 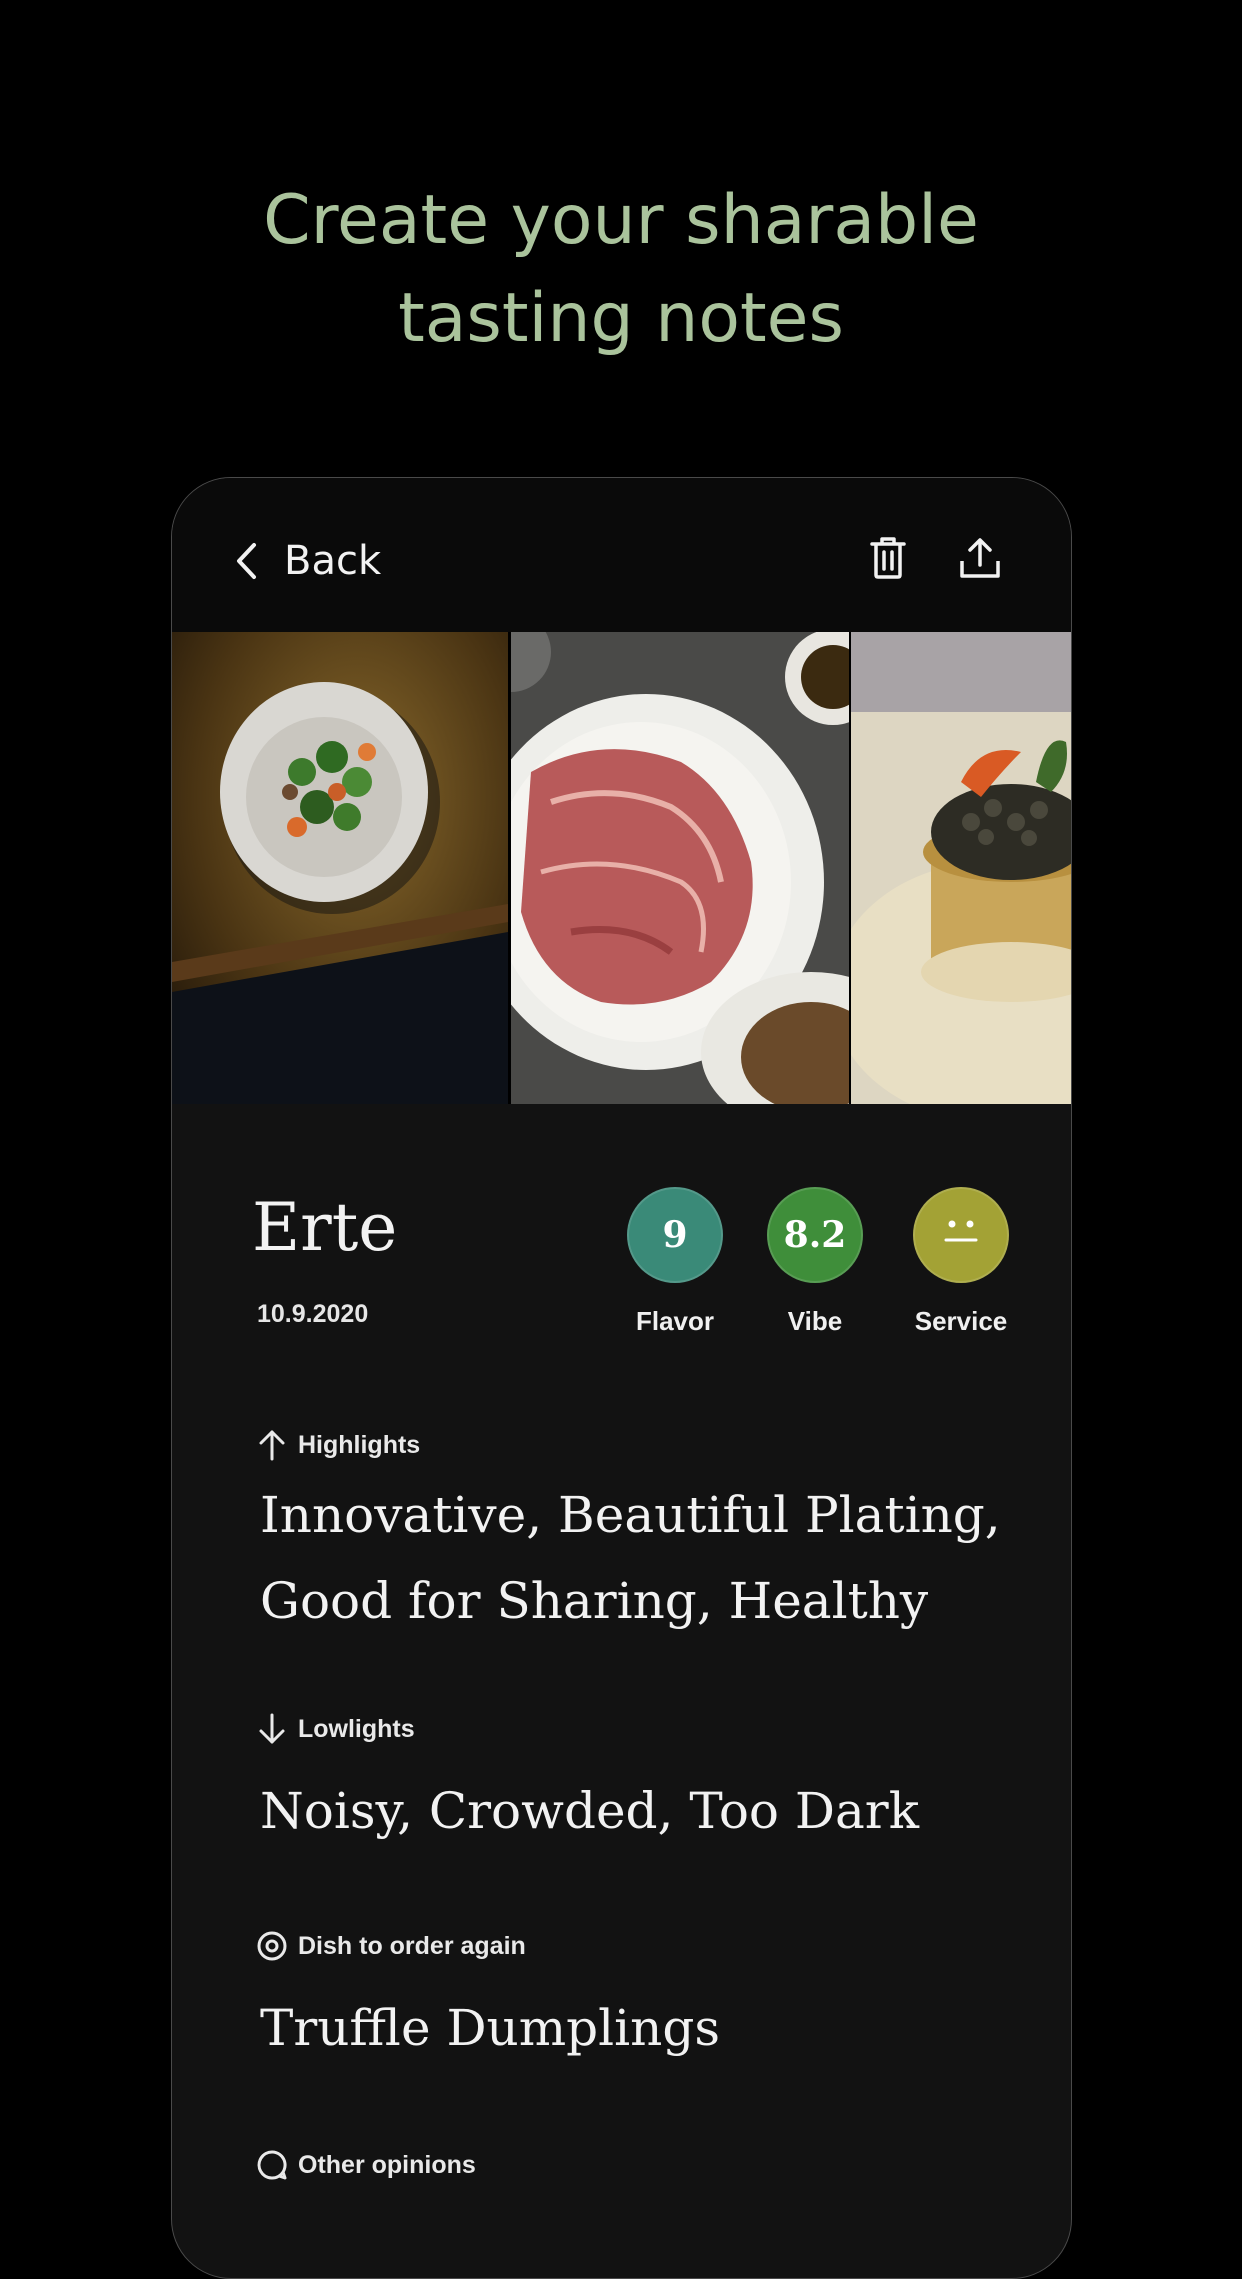 I want to click on headline-line-1: Create your sharable, so click(x=621, y=220).